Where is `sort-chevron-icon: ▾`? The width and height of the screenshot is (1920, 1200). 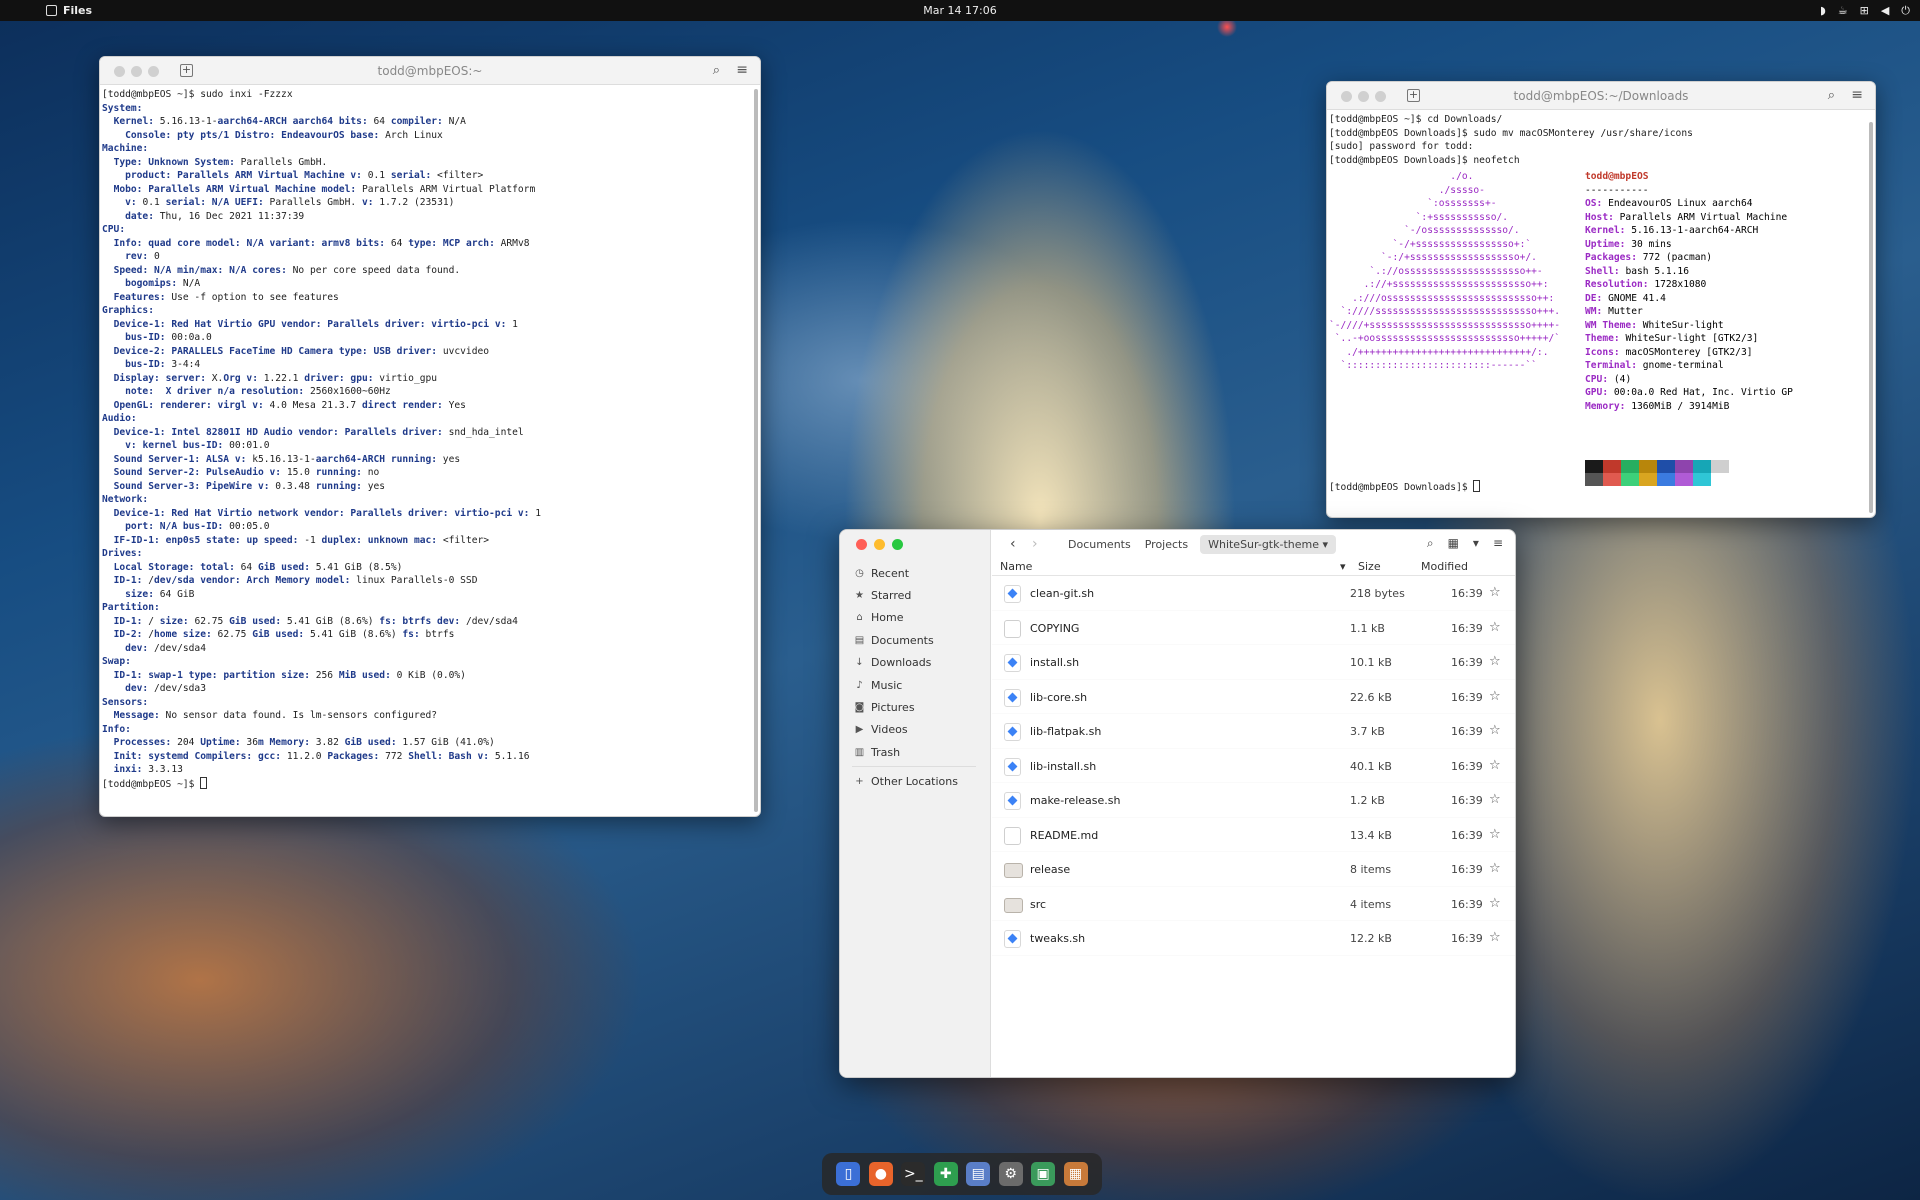
sort-chevron-icon: ▾ is located at coordinates (1343, 566).